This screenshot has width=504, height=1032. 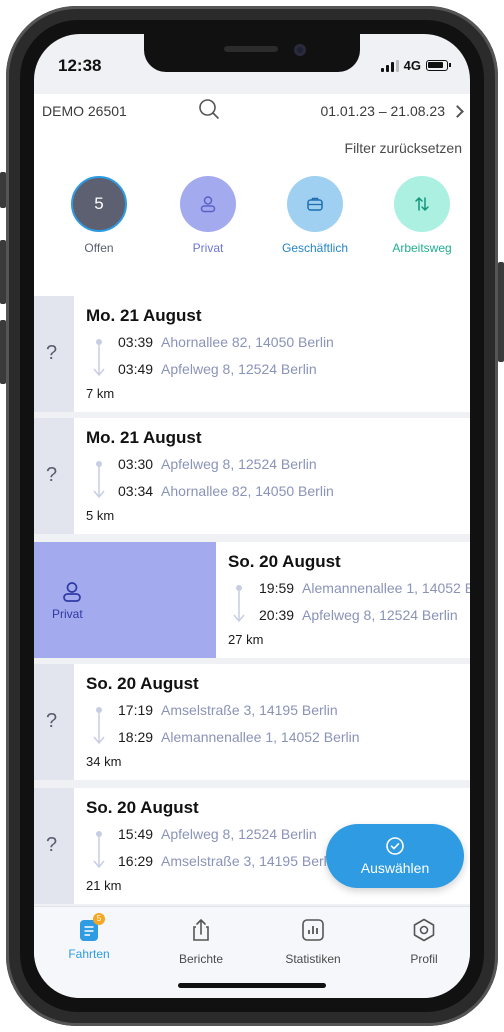 I want to click on start-time: 03:30, so click(x=136, y=464).